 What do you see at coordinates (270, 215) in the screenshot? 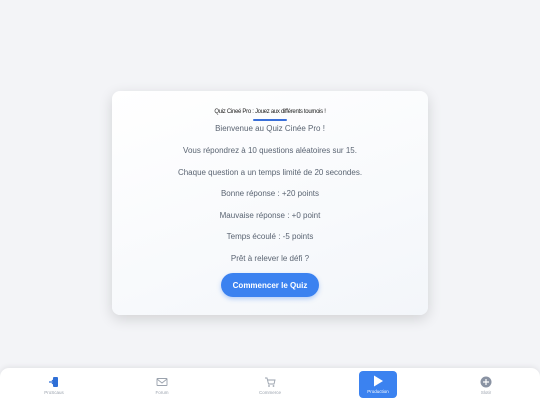
I see `rule-wrong-answer: Mauvaise réponse : +0 point` at bounding box center [270, 215].